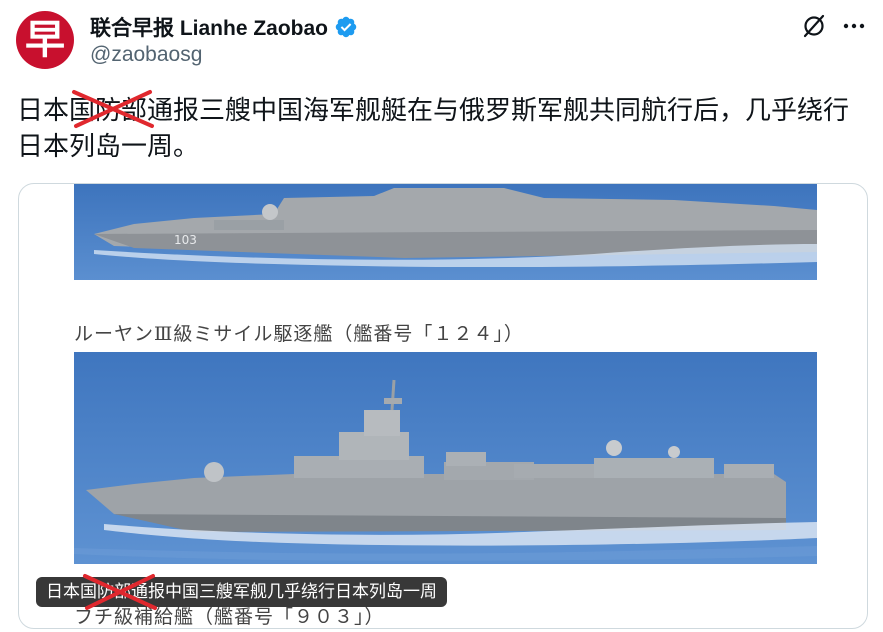 The height and width of the screenshot is (632, 883). I want to click on verified-badge-icon, so click(346, 27).